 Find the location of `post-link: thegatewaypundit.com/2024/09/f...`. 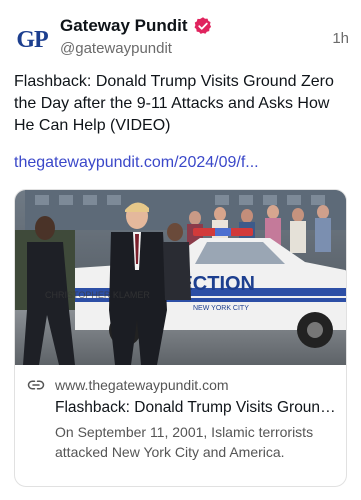

post-link: thegatewaypundit.com/2024/09/f... is located at coordinates (136, 163).